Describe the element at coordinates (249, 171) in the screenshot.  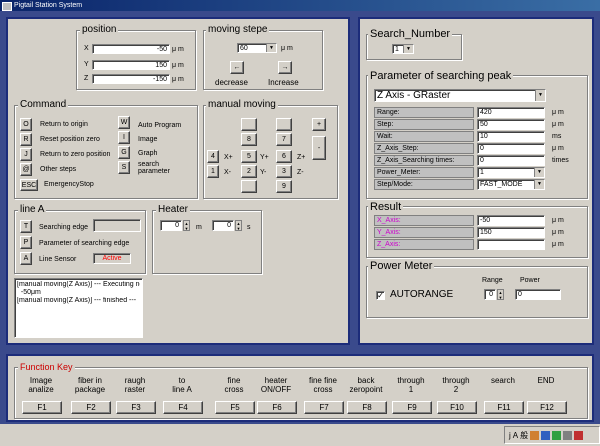
I see `move-key-2: 2` at that location.